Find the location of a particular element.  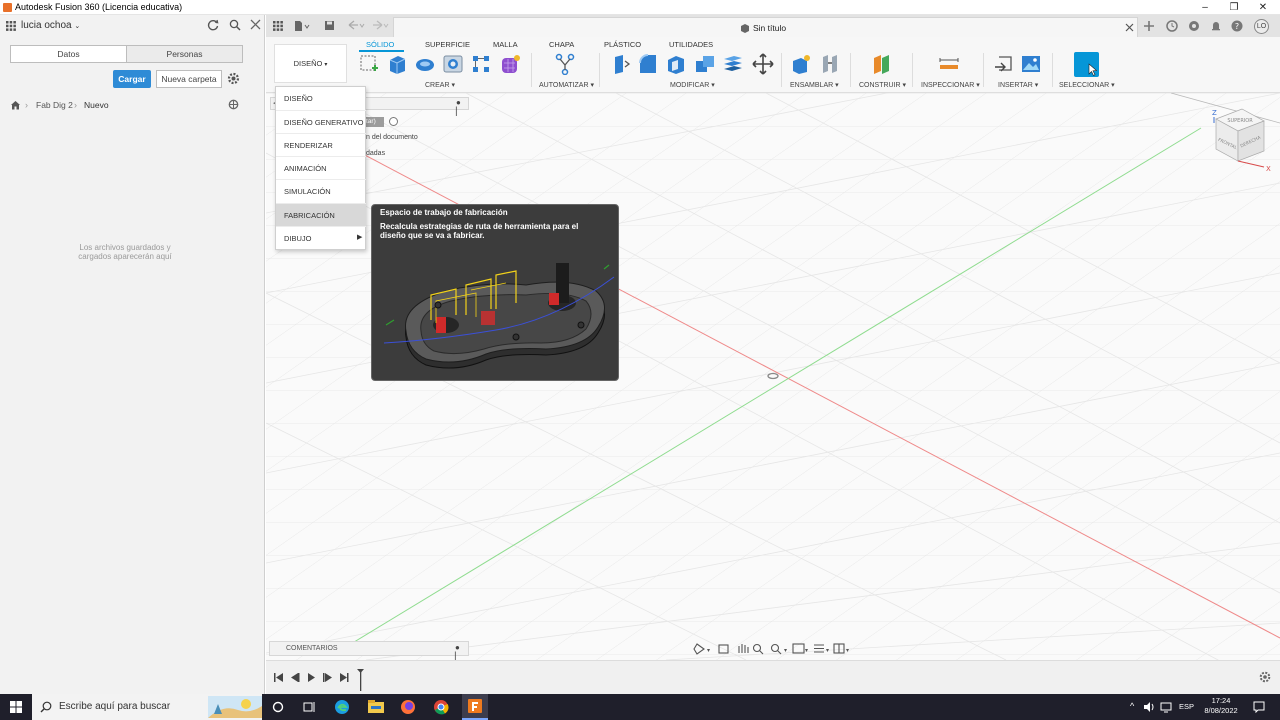

group-crear: CREAR ▾ is located at coordinates (440, 85).